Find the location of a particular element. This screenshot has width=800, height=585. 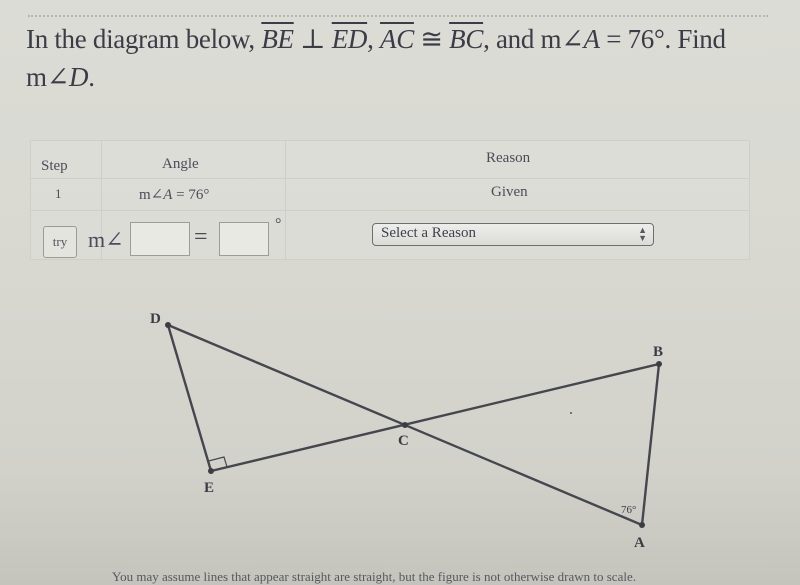

header-step: Step is located at coordinates (54, 166).